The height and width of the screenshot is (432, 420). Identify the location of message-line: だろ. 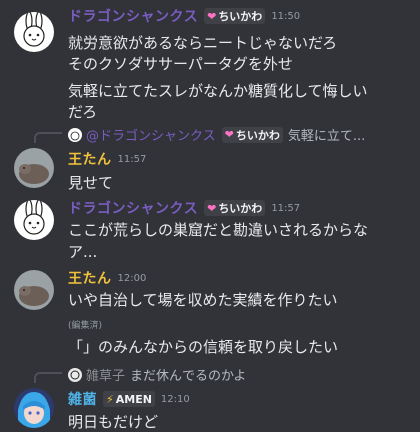
(83, 112).